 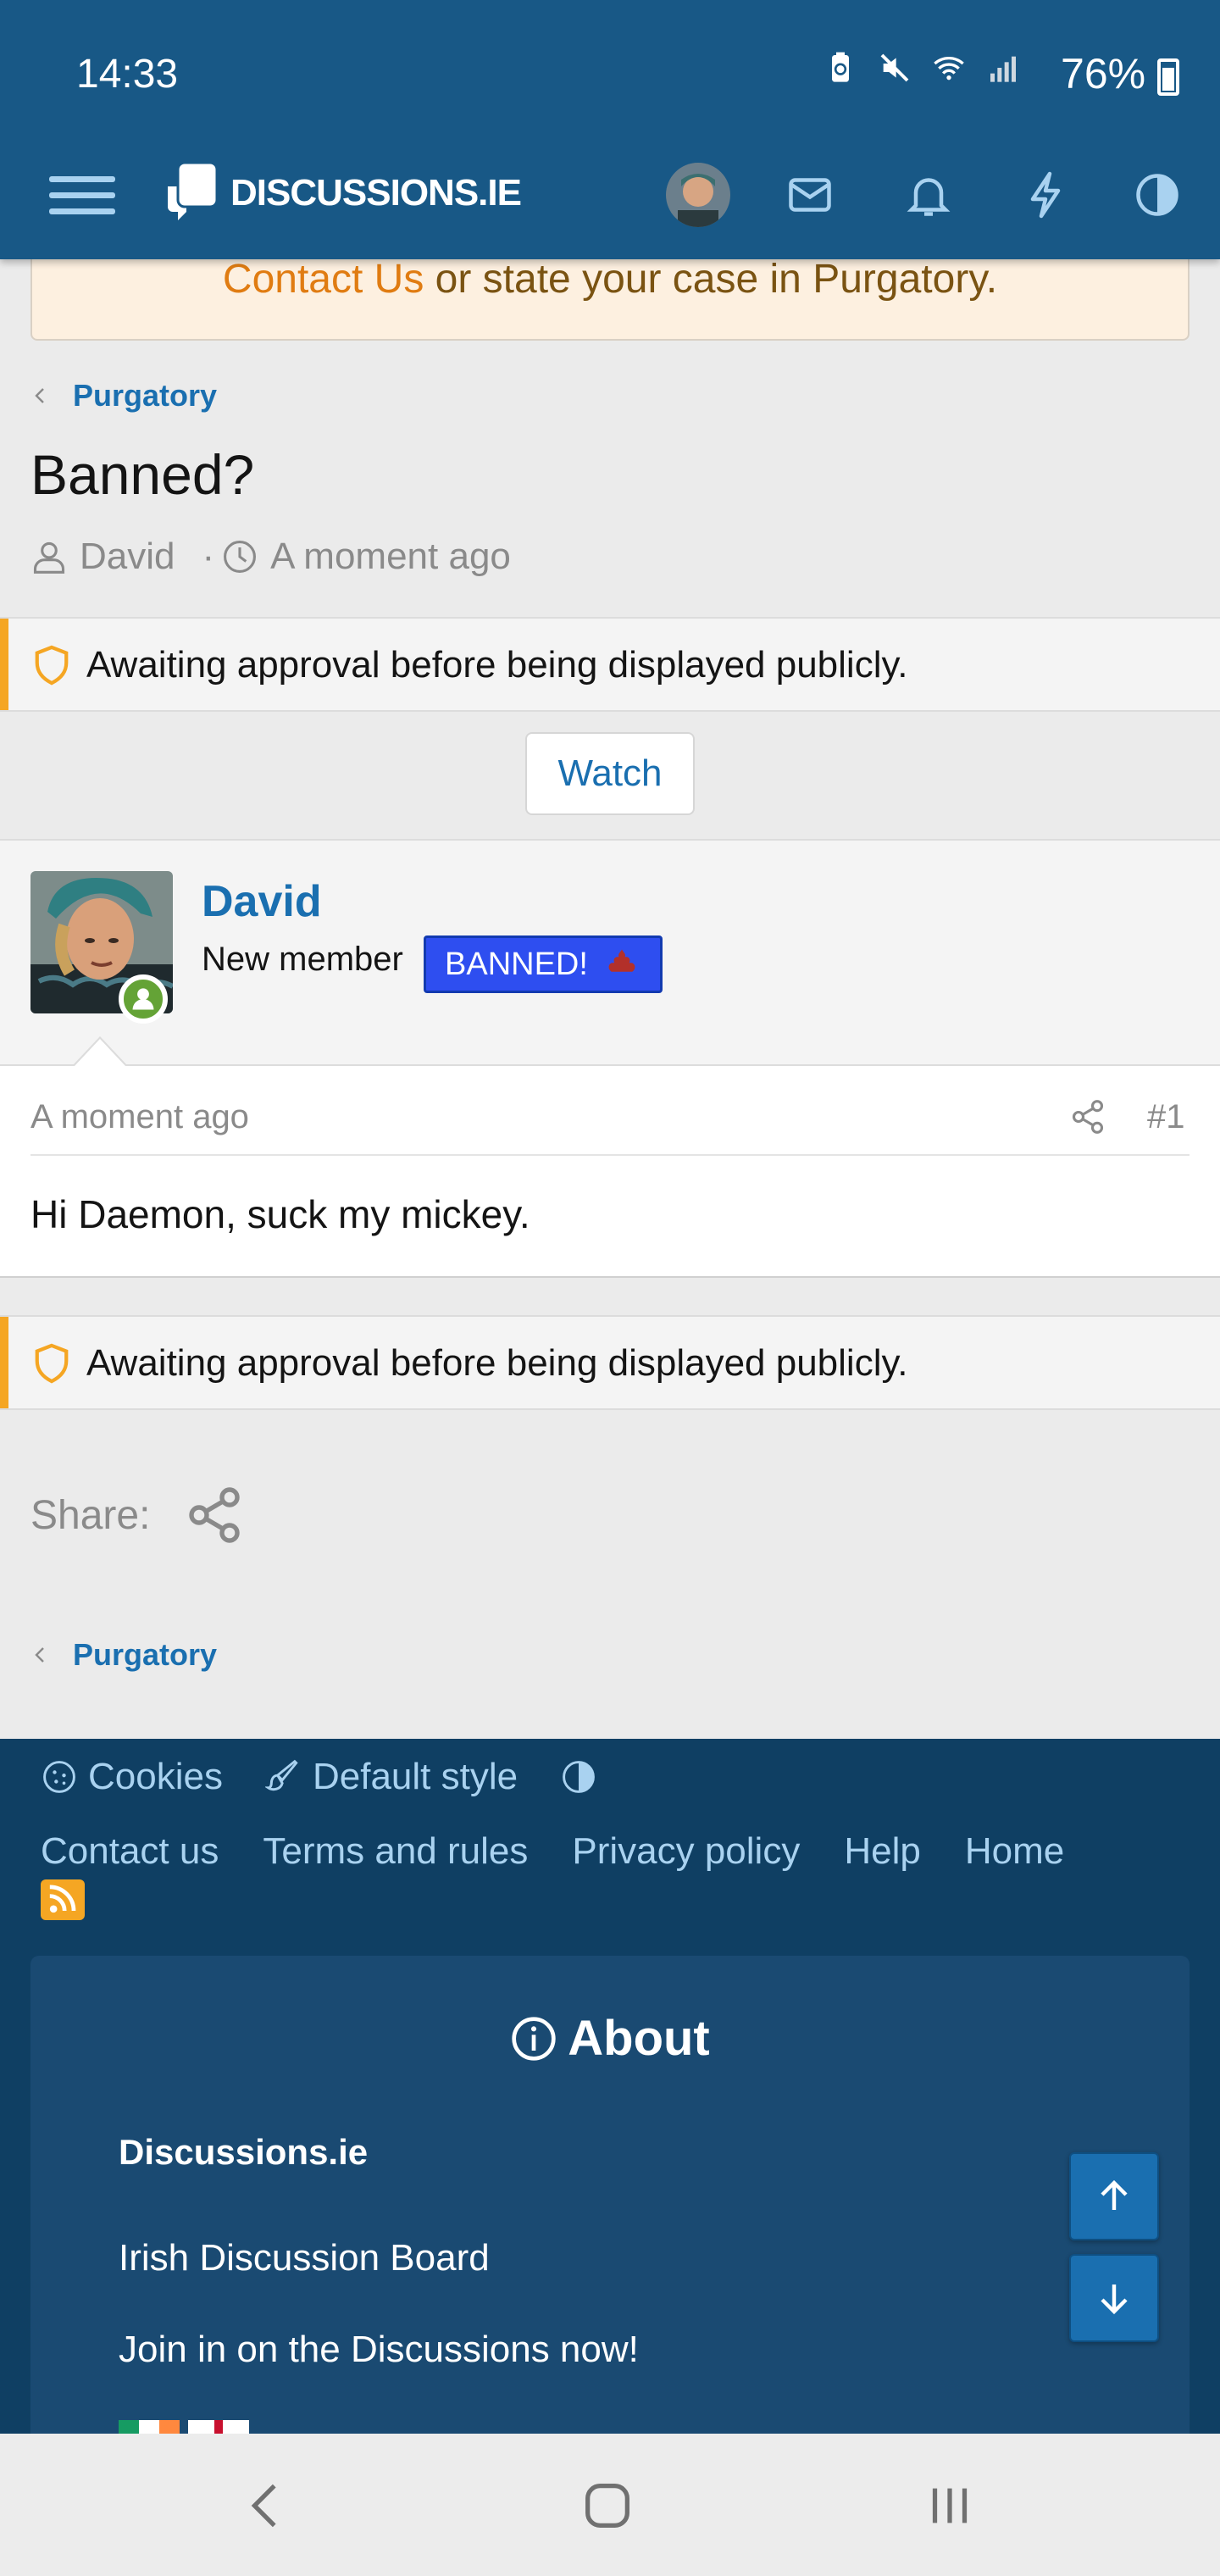 I want to click on thread-time: A moment ago, so click(x=390, y=557).